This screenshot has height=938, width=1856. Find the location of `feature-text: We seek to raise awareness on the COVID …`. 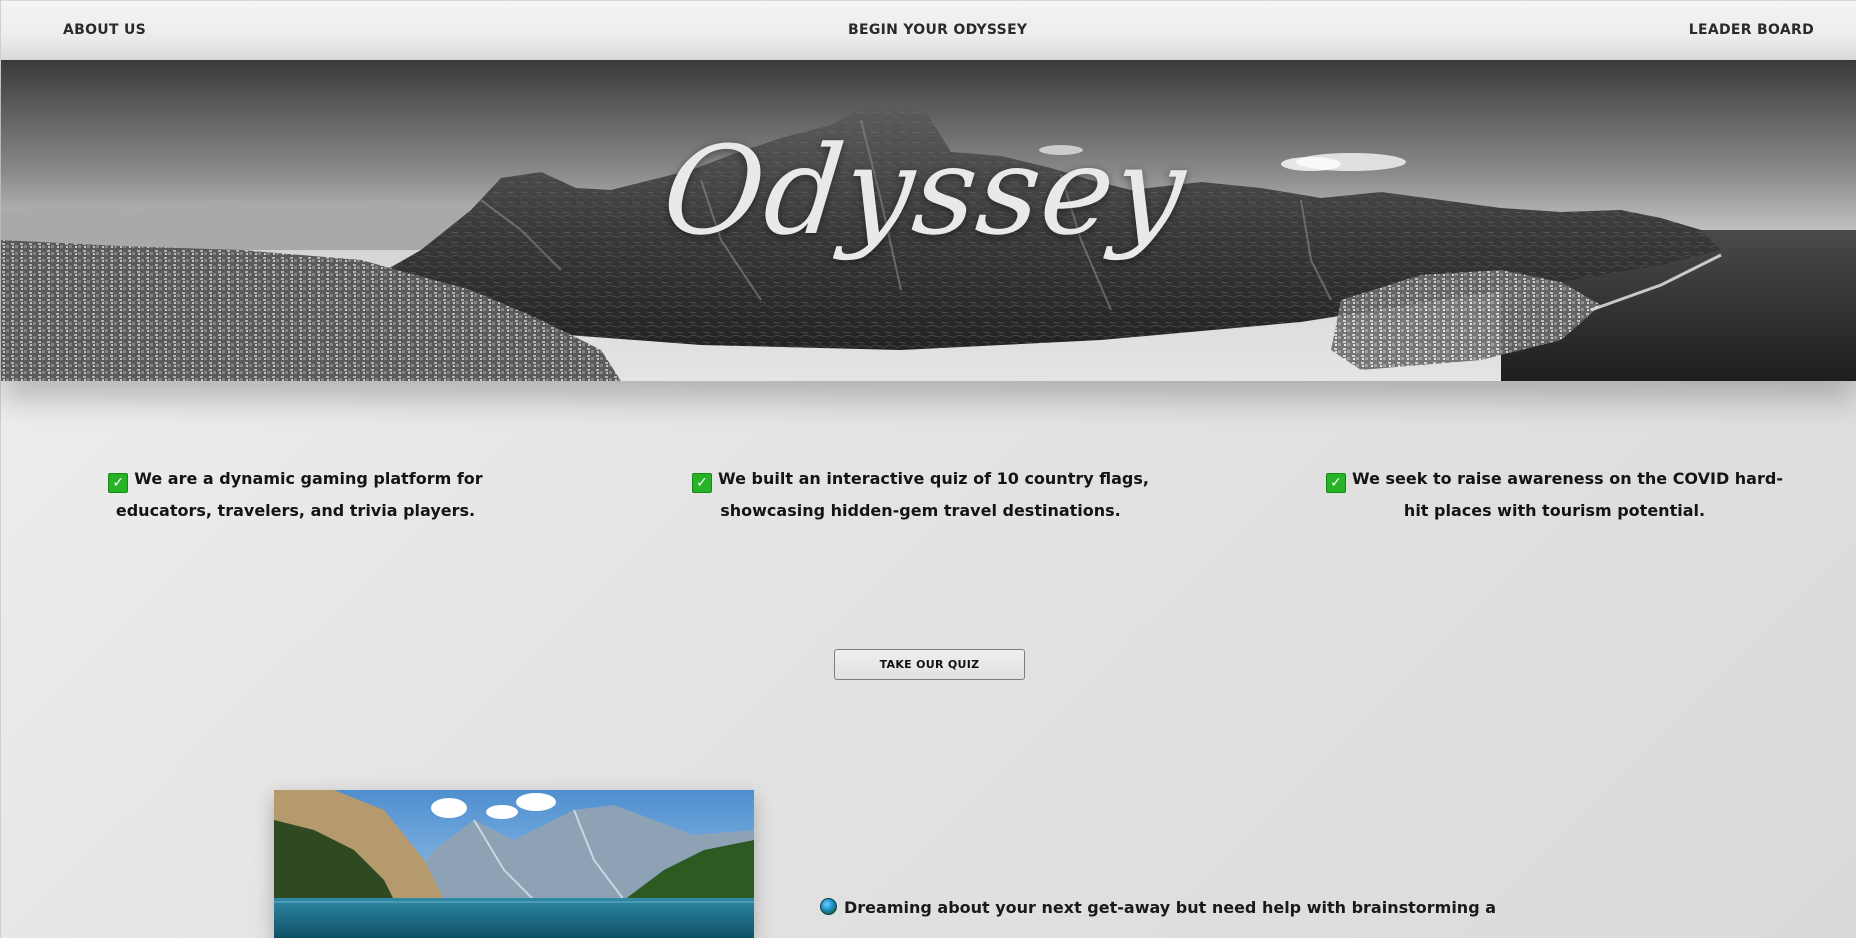

feature-text: We seek to raise awareness on the COVID … is located at coordinates (1567, 494).